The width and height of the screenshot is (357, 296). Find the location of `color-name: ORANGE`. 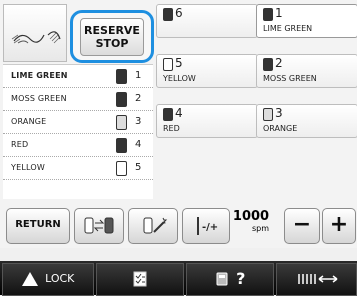

color-name: ORANGE is located at coordinates (29, 121).